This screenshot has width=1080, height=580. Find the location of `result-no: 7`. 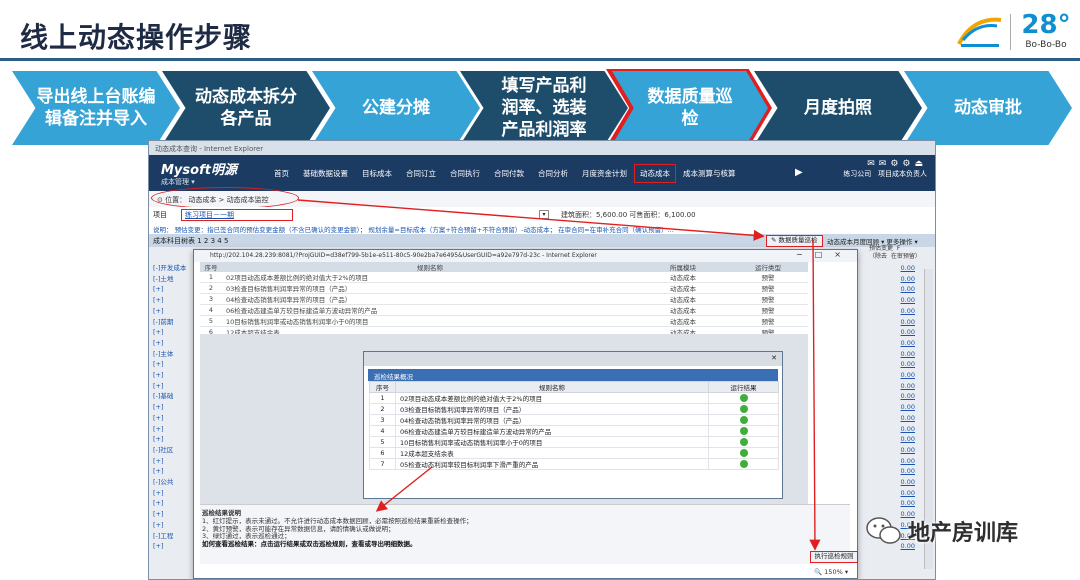

result-no: 7 is located at coordinates (382, 464).